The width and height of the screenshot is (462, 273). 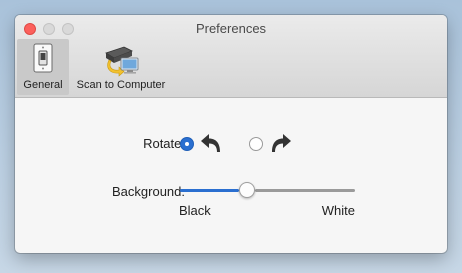 I want to click on toolbar-item-scan-to-computer: Scan to Computer, so click(x=121, y=67).